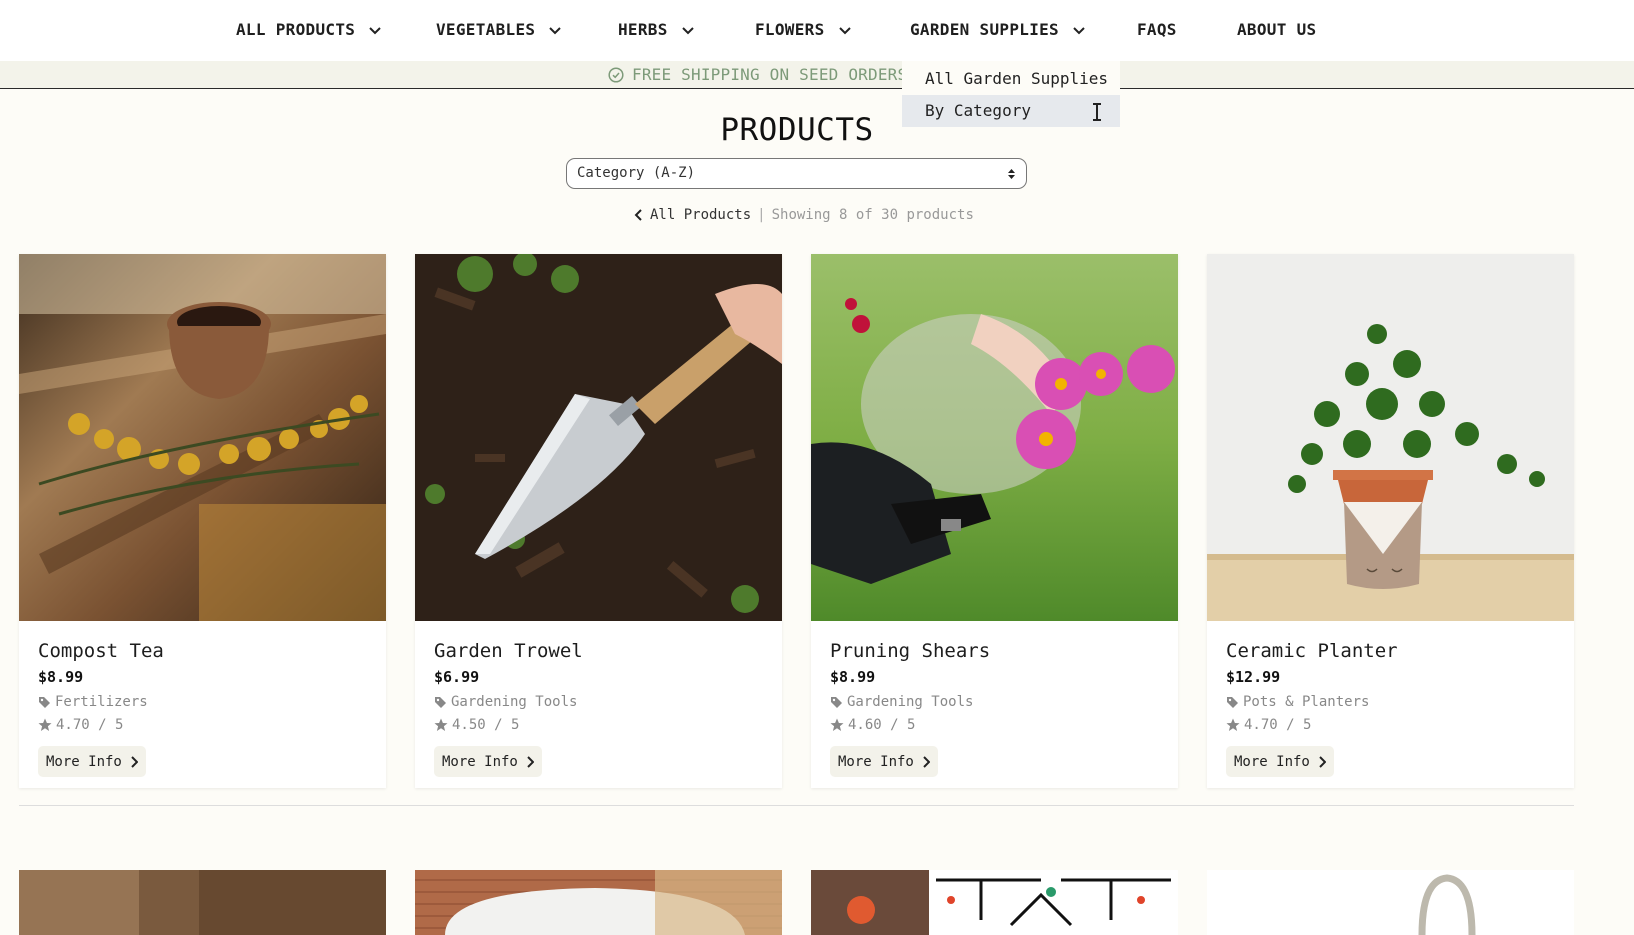 Image resolution: width=1634 pixels, height=935 pixels. I want to click on rating-value: 4.60 / 5, so click(882, 725).